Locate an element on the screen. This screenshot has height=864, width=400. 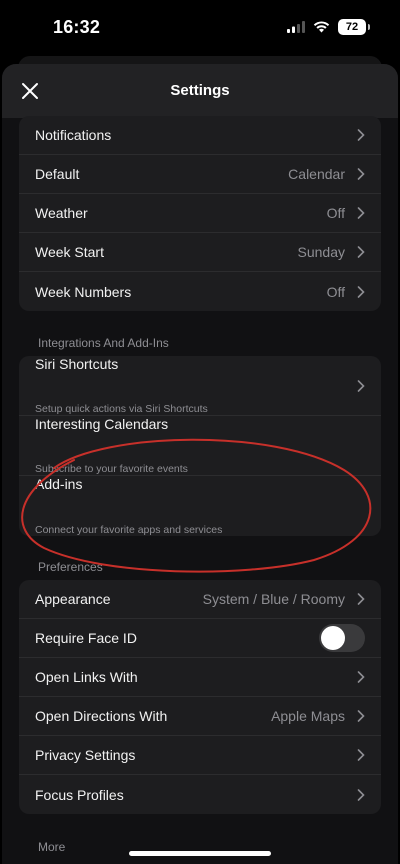
row-open-links-with: Open Links With is located at coordinates (200, 677).